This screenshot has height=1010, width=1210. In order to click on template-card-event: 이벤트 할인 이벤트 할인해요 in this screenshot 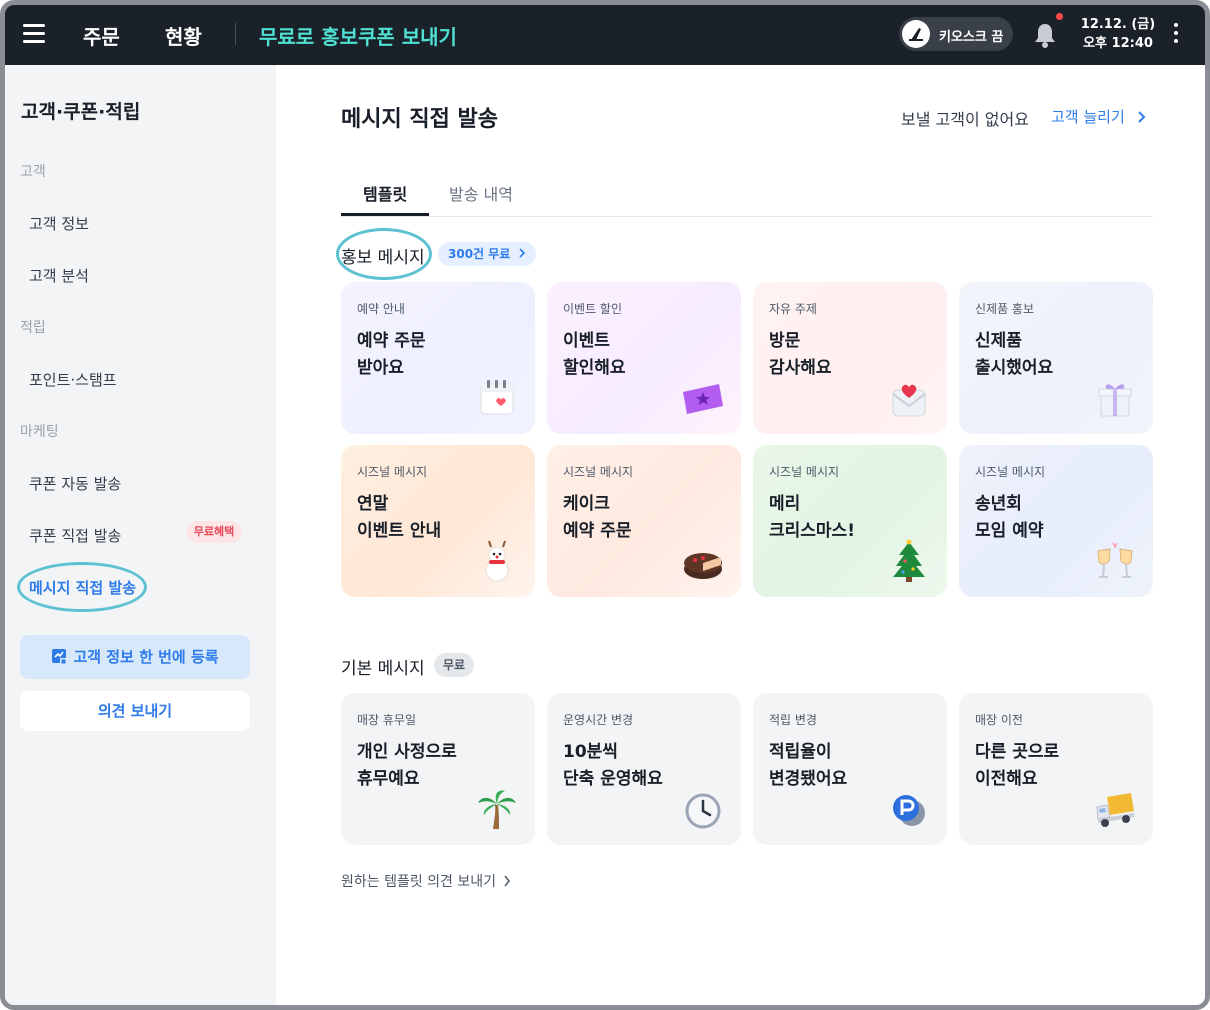, I will do `click(644, 358)`.